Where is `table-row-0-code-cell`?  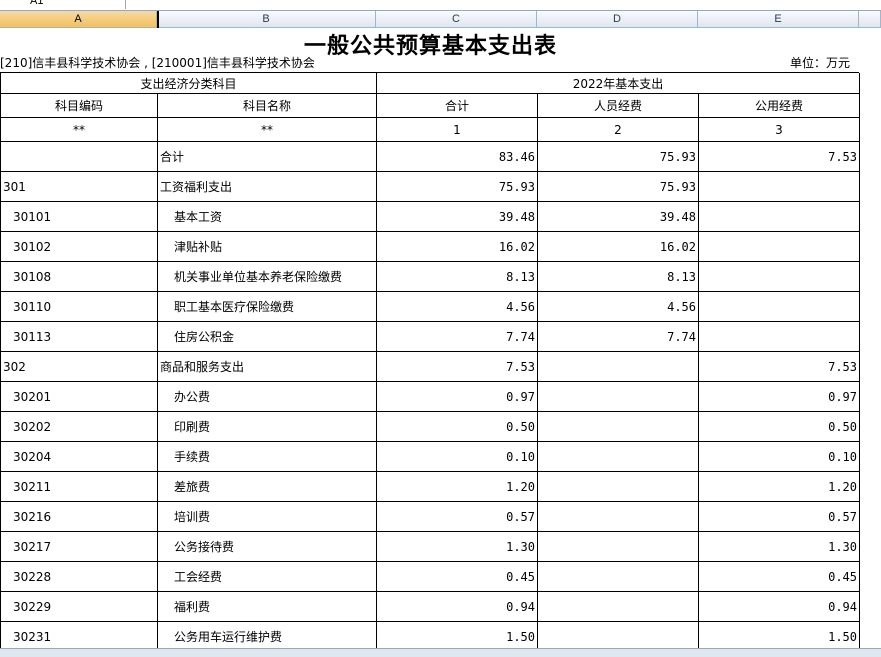 table-row-0-code-cell is located at coordinates (79, 157).